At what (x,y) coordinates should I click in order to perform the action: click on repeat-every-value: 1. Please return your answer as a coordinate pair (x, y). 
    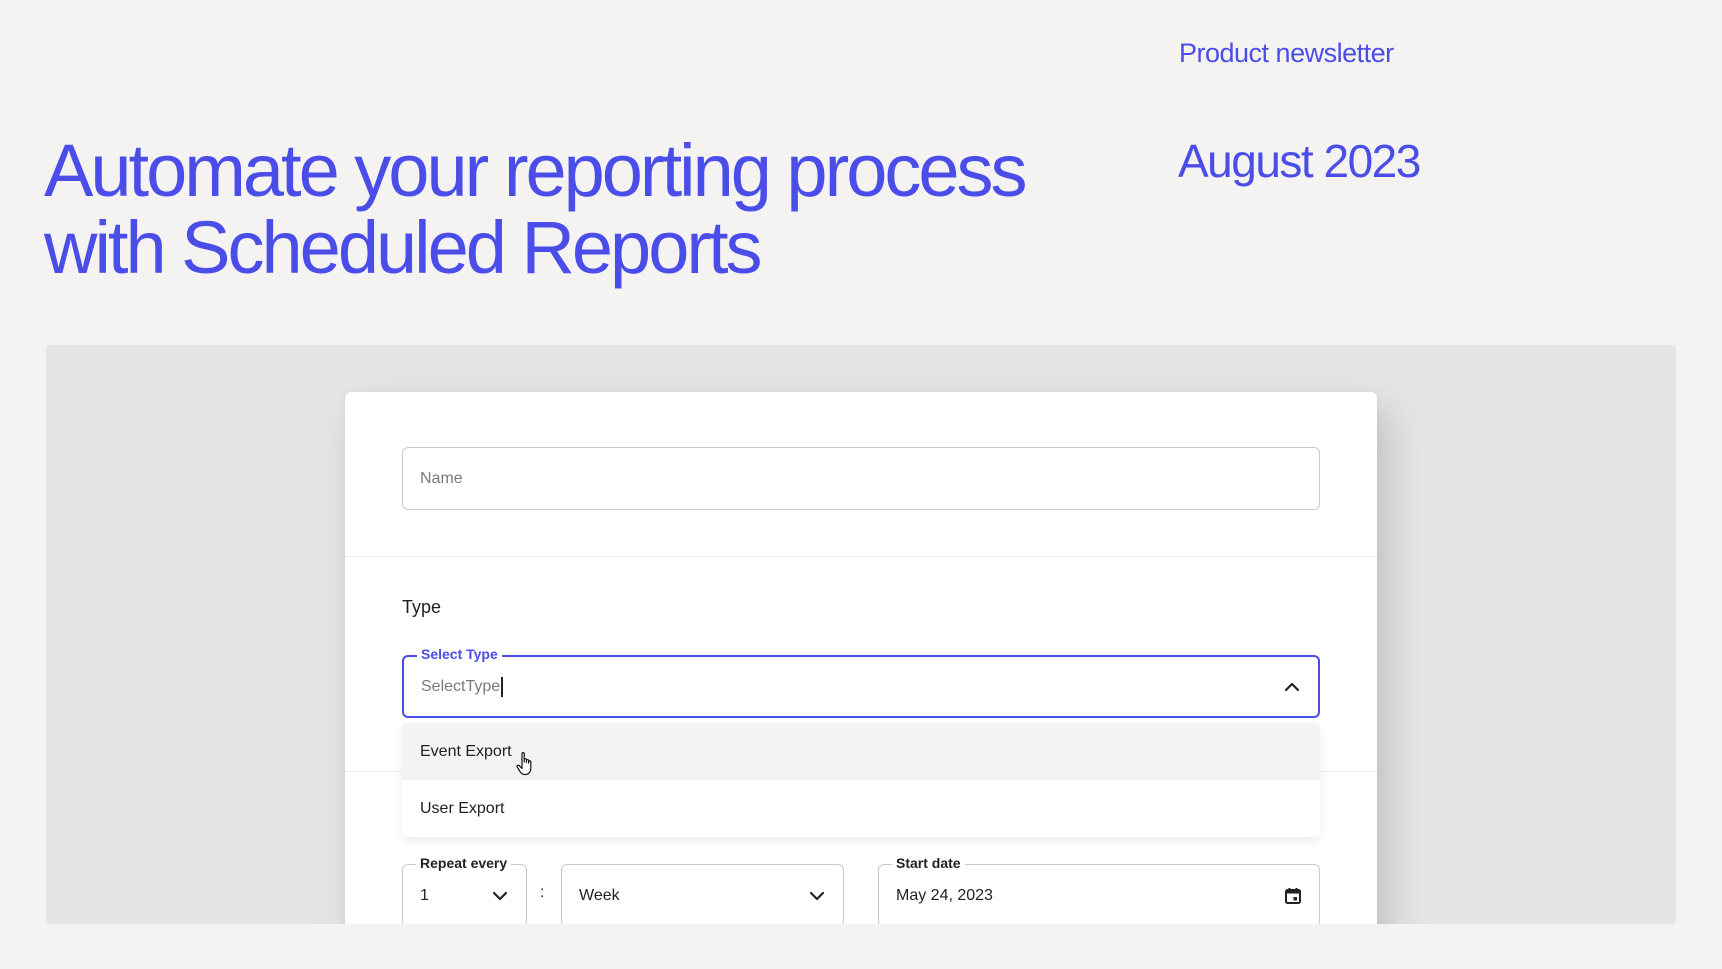
    Looking at the image, I should click on (424, 895).